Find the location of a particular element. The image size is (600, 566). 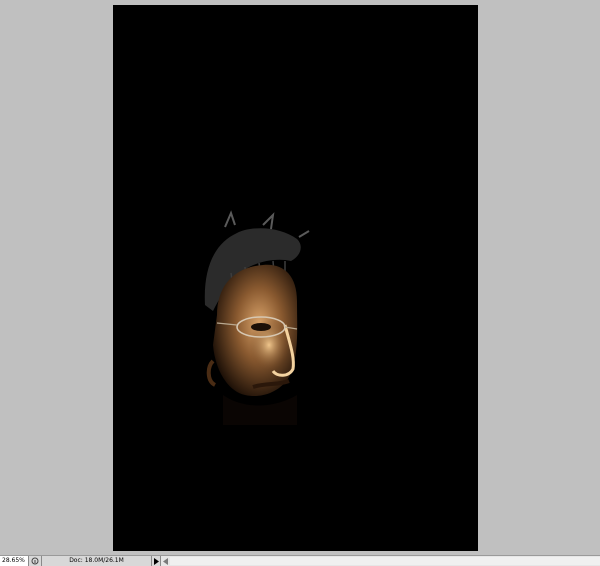

triangle-left-icon is located at coordinates (165, 561).